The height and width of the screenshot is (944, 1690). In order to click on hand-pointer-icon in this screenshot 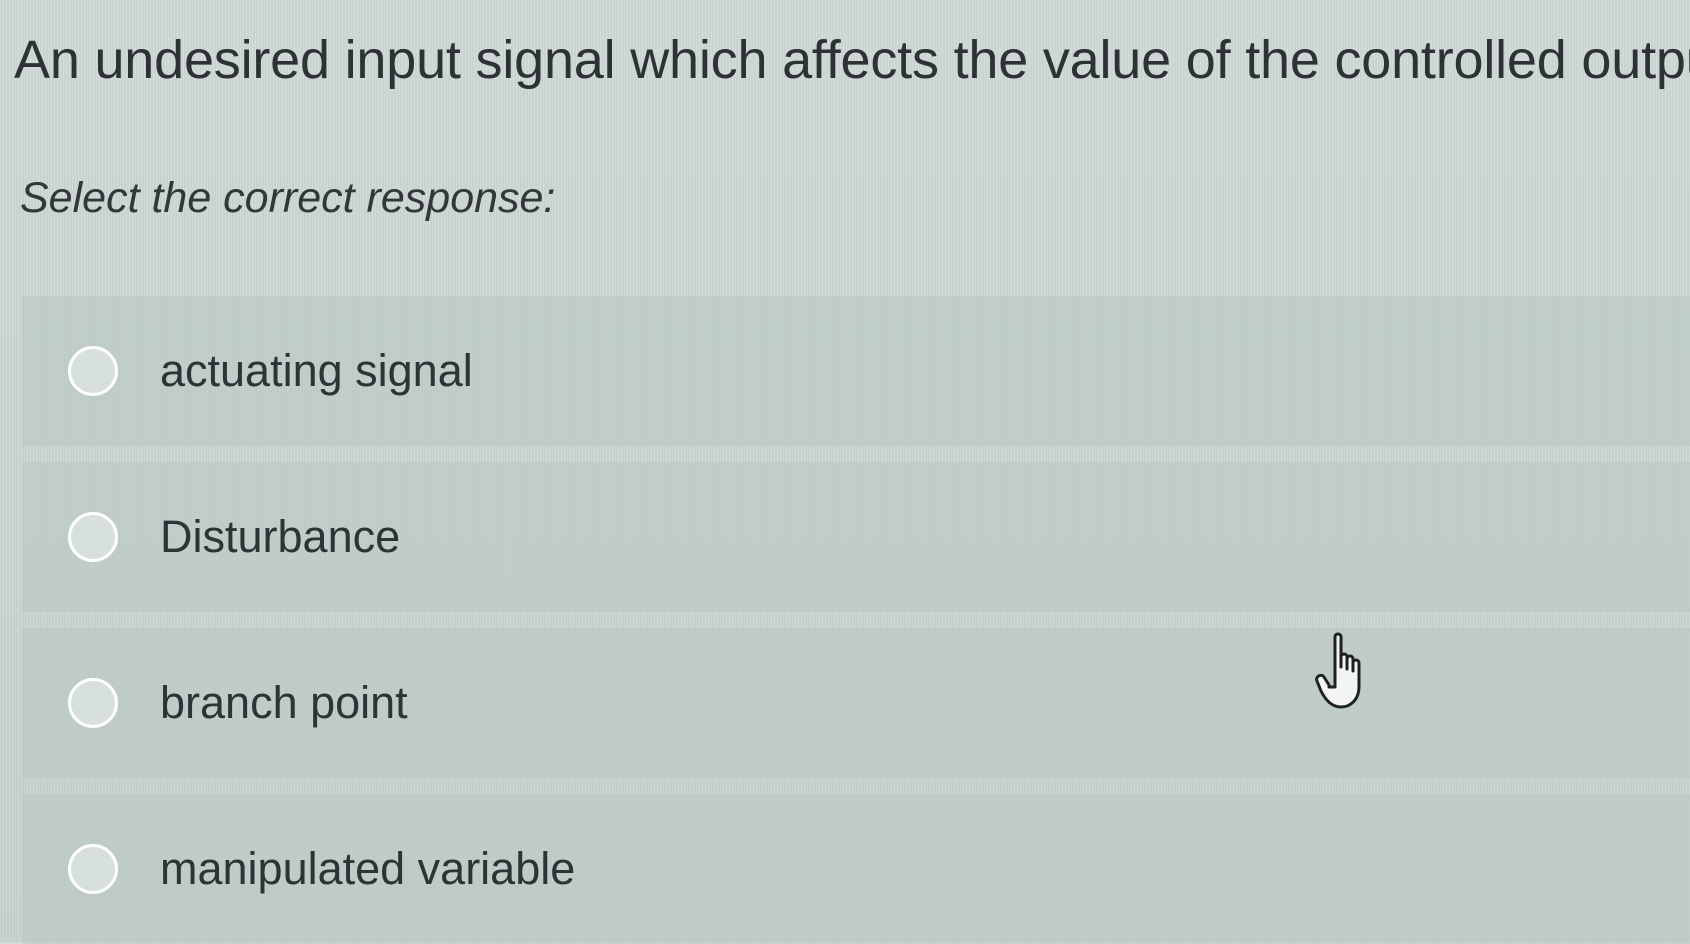, I will do `click(1338, 670)`.